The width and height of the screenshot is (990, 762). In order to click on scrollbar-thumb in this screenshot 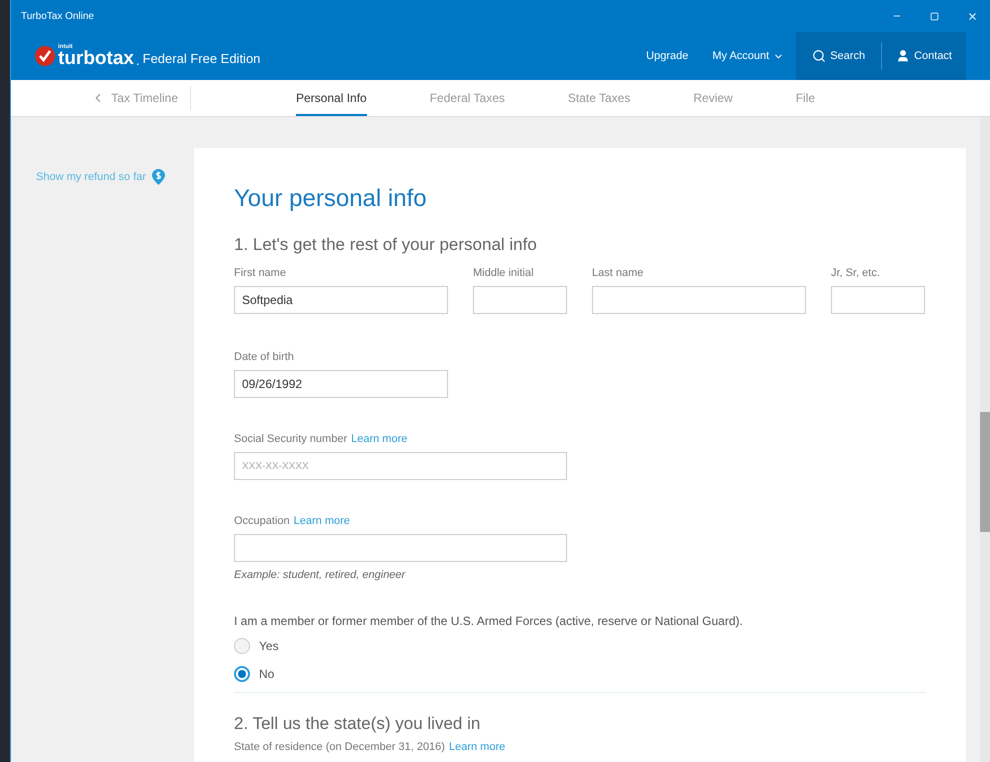, I will do `click(985, 472)`.